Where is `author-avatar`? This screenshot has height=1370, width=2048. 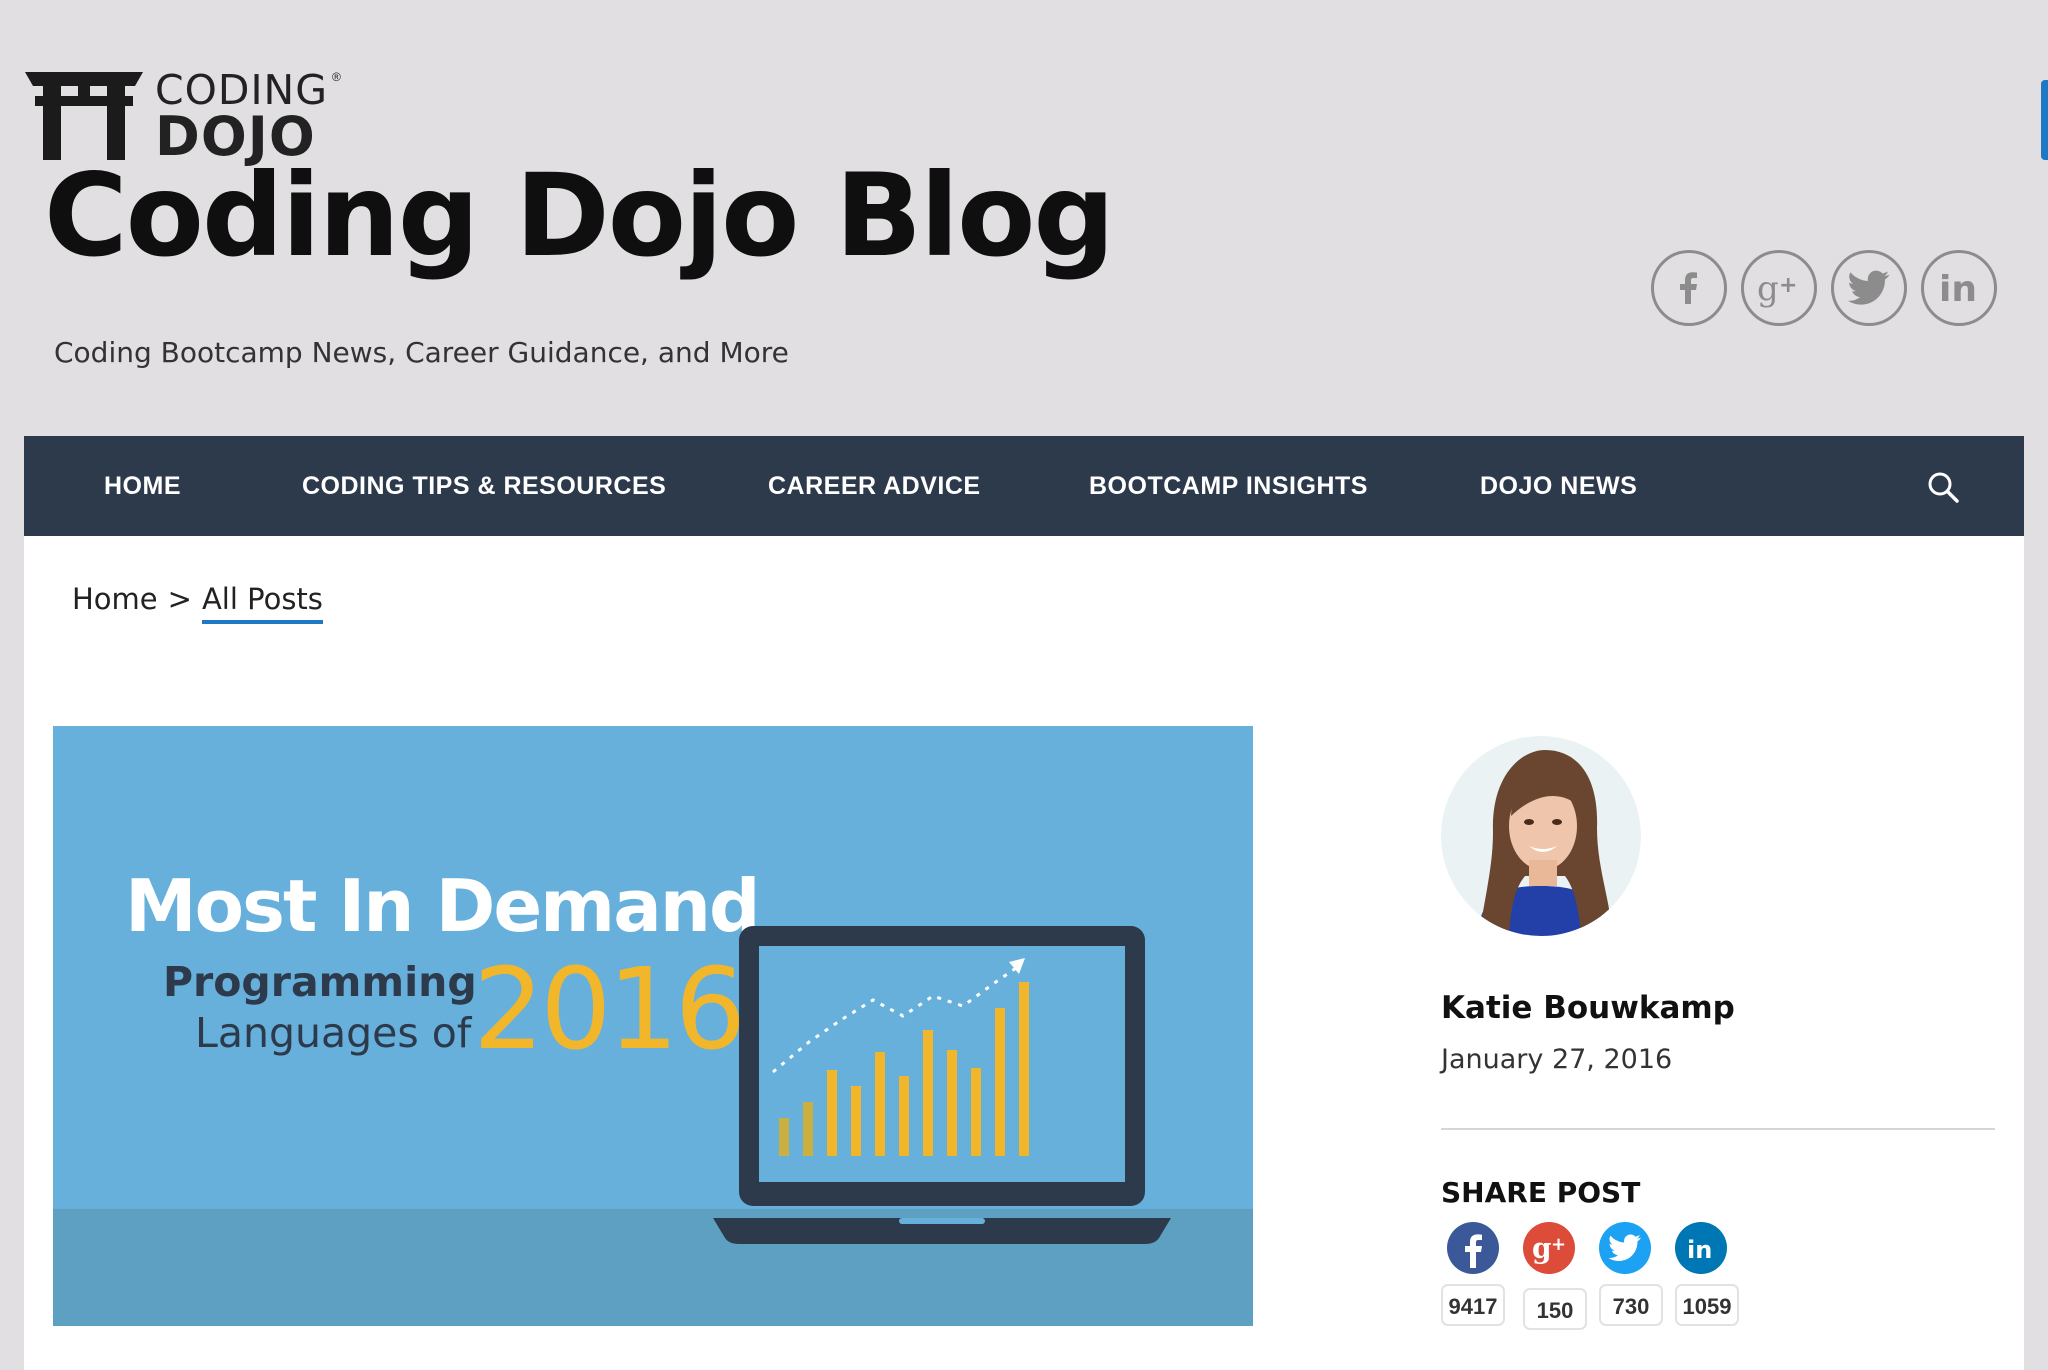 author-avatar is located at coordinates (1541, 836).